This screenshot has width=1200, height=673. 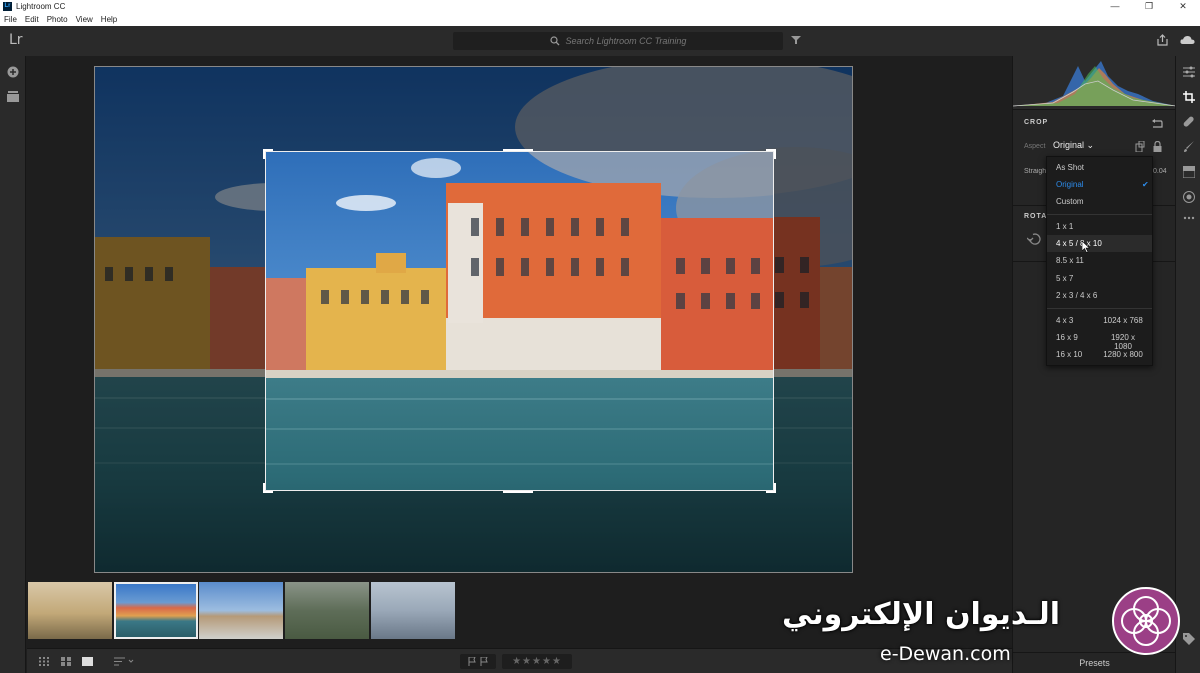 I want to click on search-placeholder: Search Lightroom CC Training, so click(x=626, y=41).